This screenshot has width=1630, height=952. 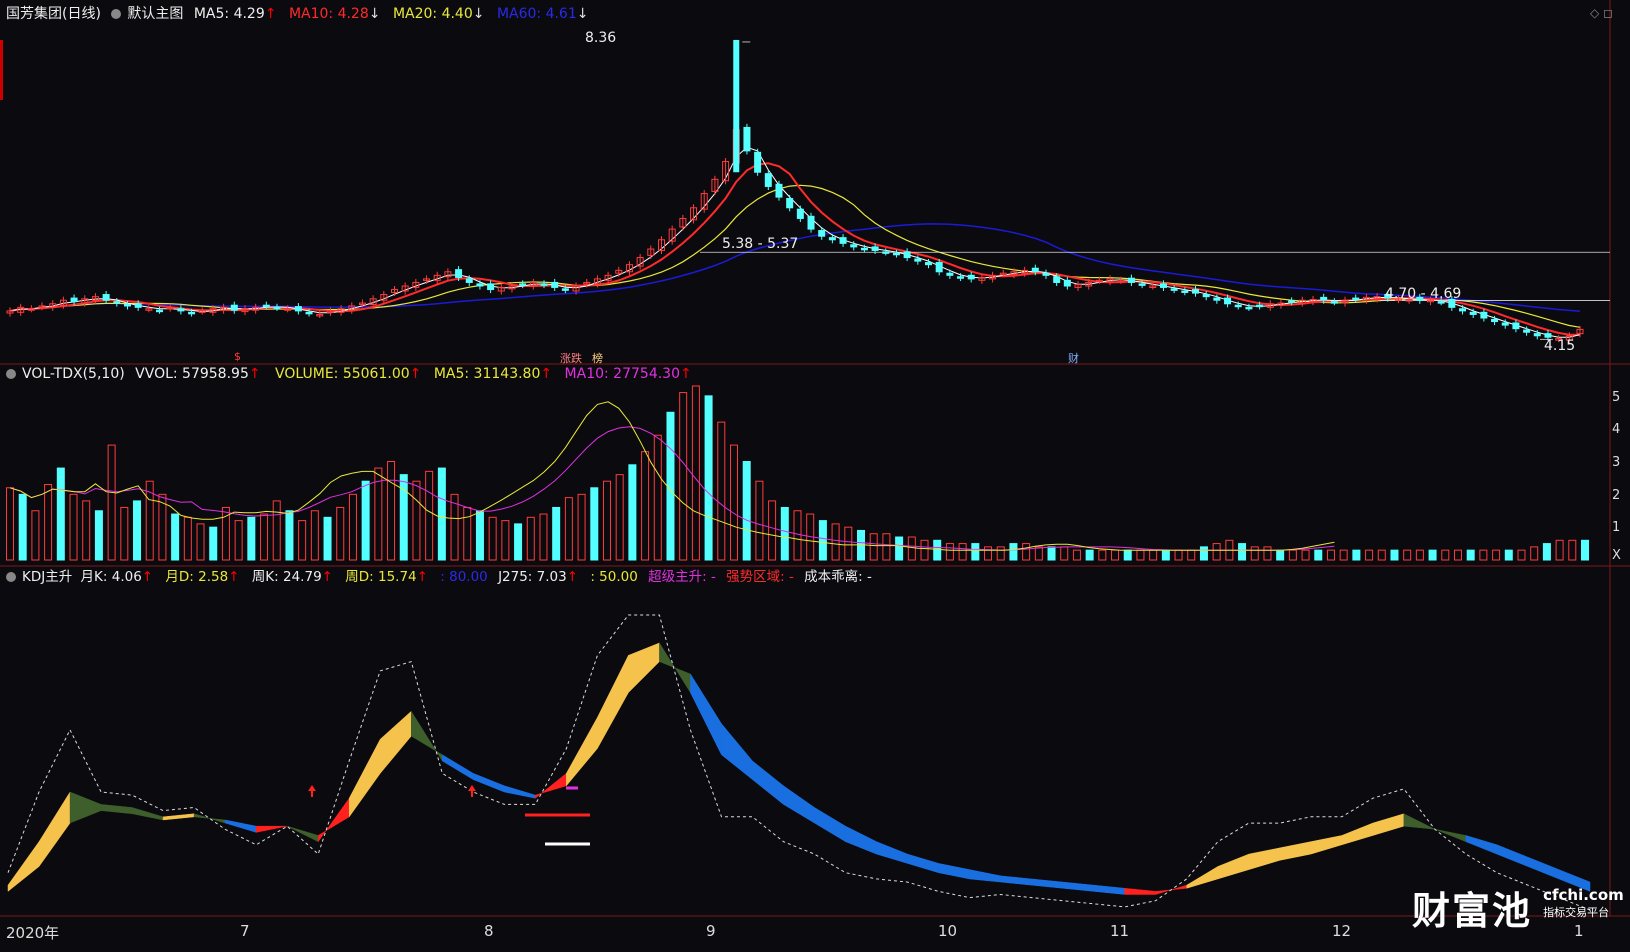 I want to click on vol-indicator-name: VOL-TDX(5,10), so click(x=73, y=374).